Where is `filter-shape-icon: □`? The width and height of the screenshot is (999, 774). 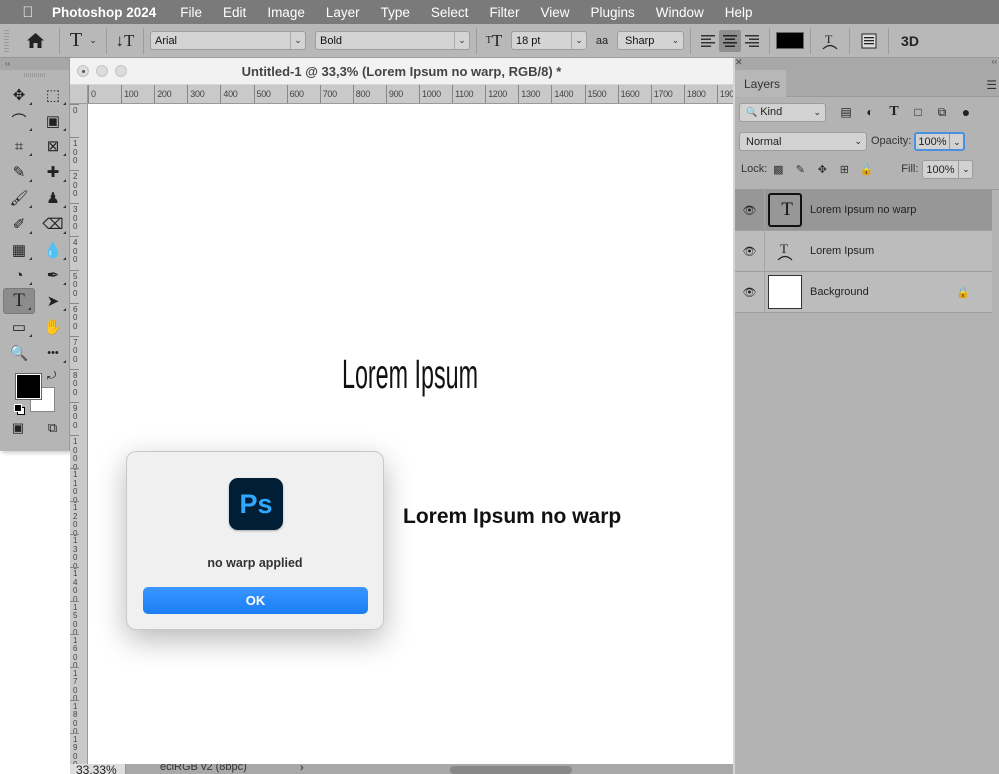
filter-shape-icon: □ is located at coordinates (918, 112).